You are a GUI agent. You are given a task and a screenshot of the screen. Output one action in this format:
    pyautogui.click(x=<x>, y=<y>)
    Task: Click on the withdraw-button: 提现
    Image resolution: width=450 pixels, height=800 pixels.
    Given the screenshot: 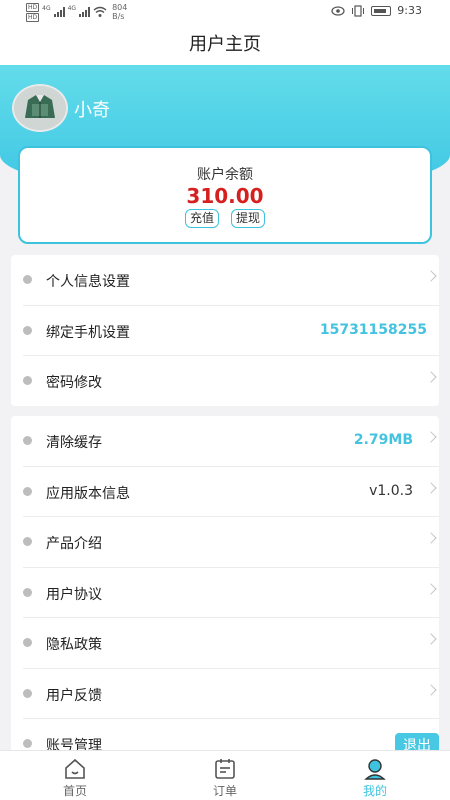 What is the action you would take?
    pyautogui.click(x=248, y=218)
    